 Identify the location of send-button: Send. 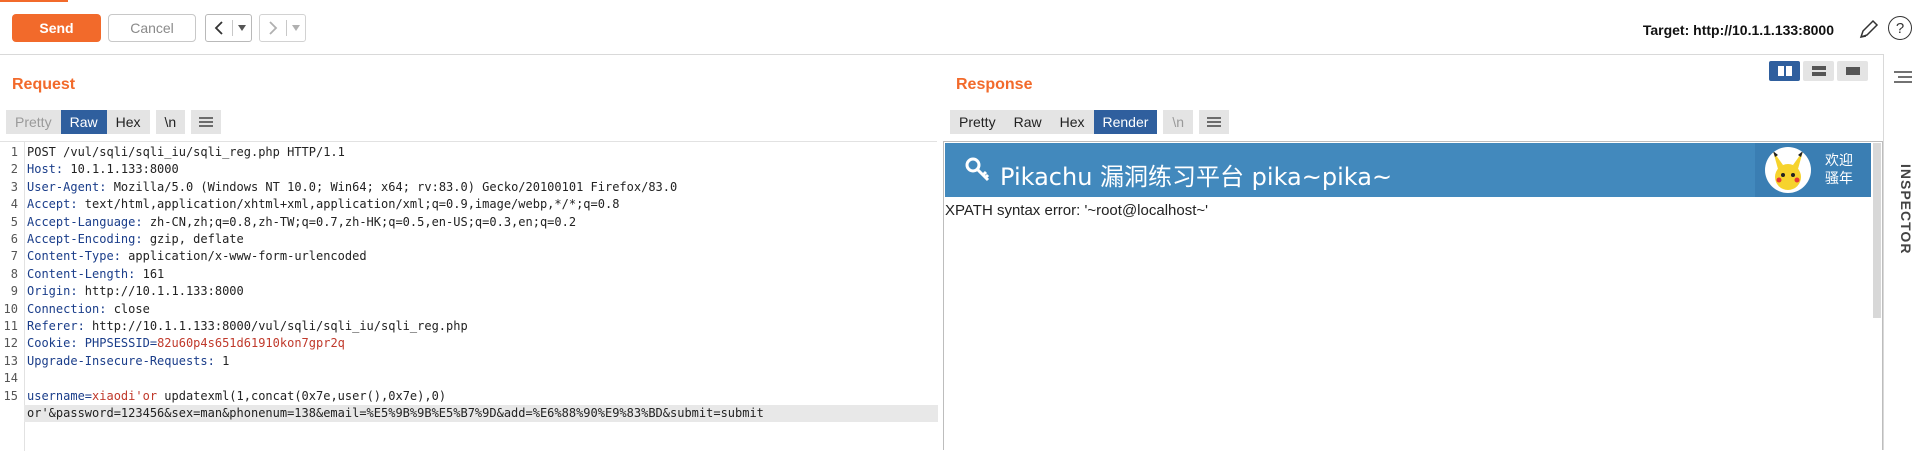
(56, 28).